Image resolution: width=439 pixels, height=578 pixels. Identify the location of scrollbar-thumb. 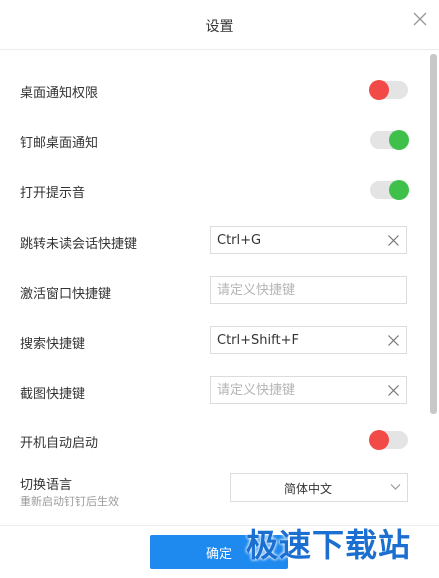
(433, 234).